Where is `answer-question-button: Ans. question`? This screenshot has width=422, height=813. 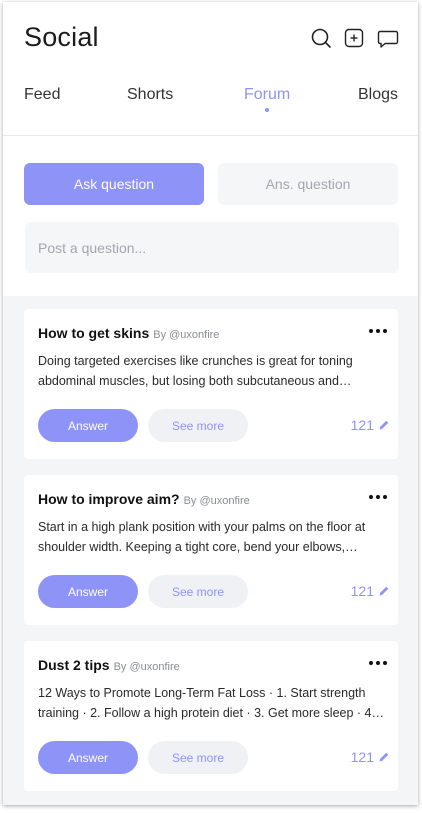
answer-question-button: Ans. question is located at coordinates (308, 184).